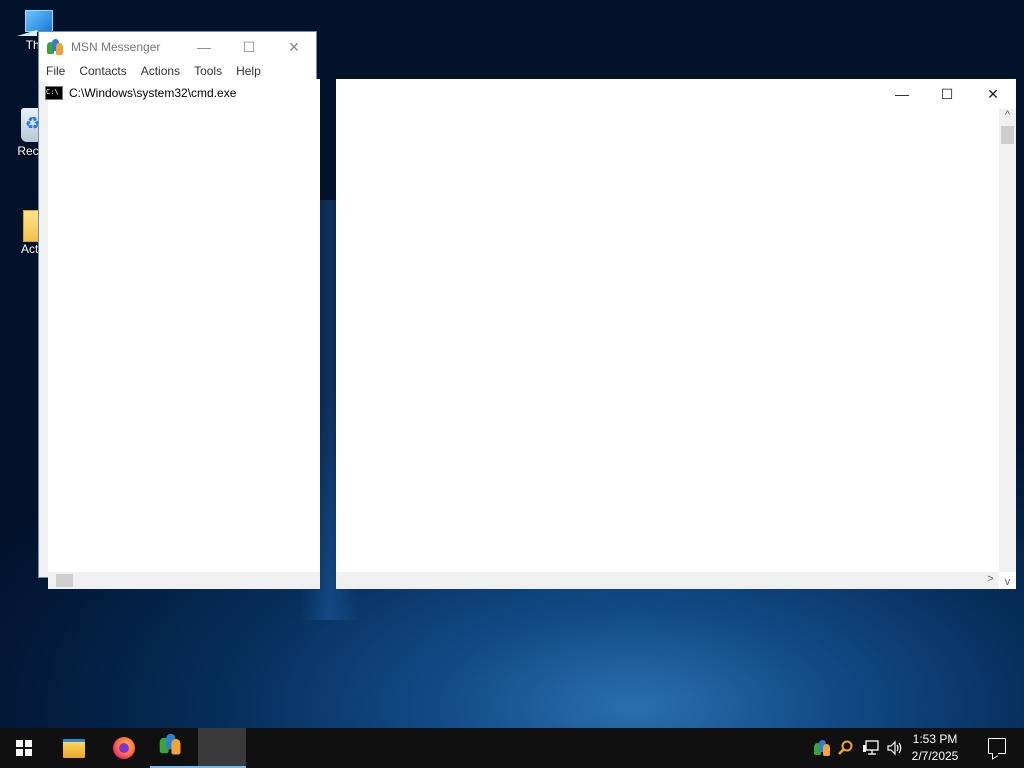 This screenshot has width=1024, height=768. I want to click on horizontal-scrollbar: >, so click(667, 580).